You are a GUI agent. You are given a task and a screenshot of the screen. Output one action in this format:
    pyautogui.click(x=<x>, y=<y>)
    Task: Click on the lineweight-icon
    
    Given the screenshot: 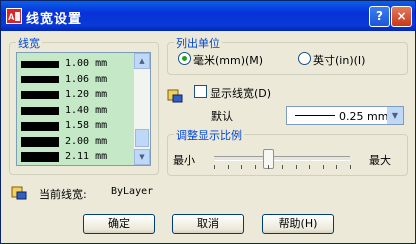 What is the action you would take?
    pyautogui.click(x=19, y=193)
    